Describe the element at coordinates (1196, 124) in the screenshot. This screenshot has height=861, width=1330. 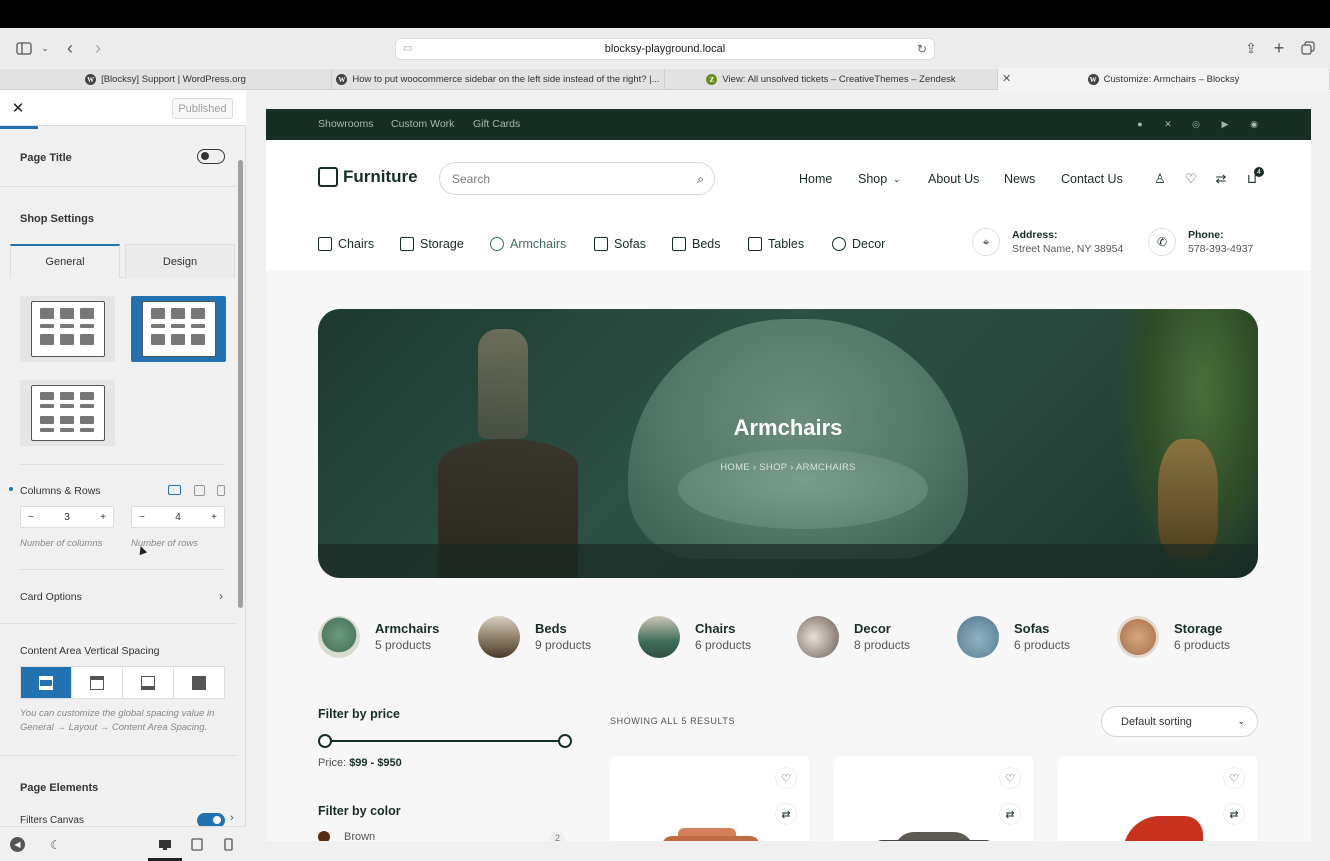
I see `instagram-icon: ◎` at that location.